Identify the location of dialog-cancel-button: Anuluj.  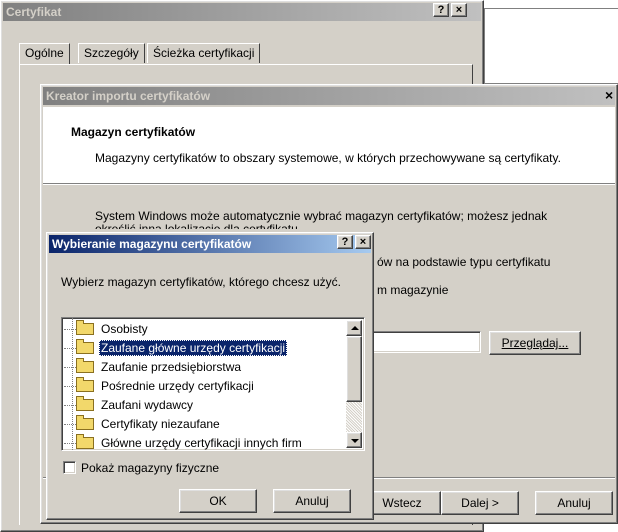
(312, 501).